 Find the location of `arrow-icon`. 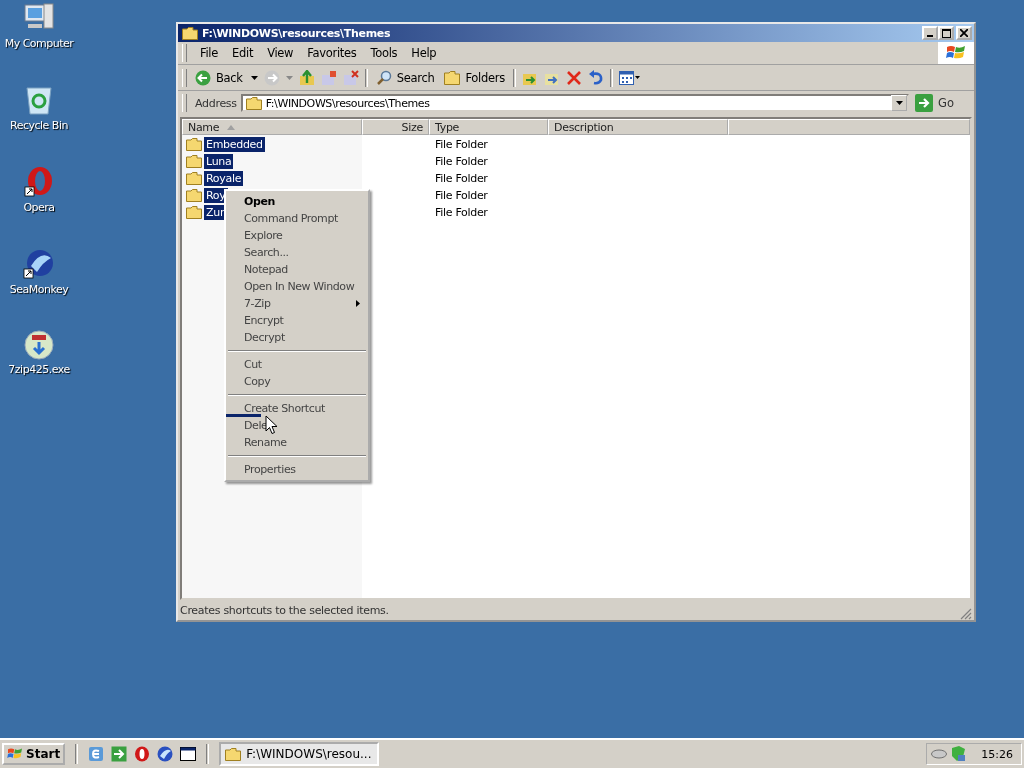

arrow-icon is located at coordinates (119, 754).